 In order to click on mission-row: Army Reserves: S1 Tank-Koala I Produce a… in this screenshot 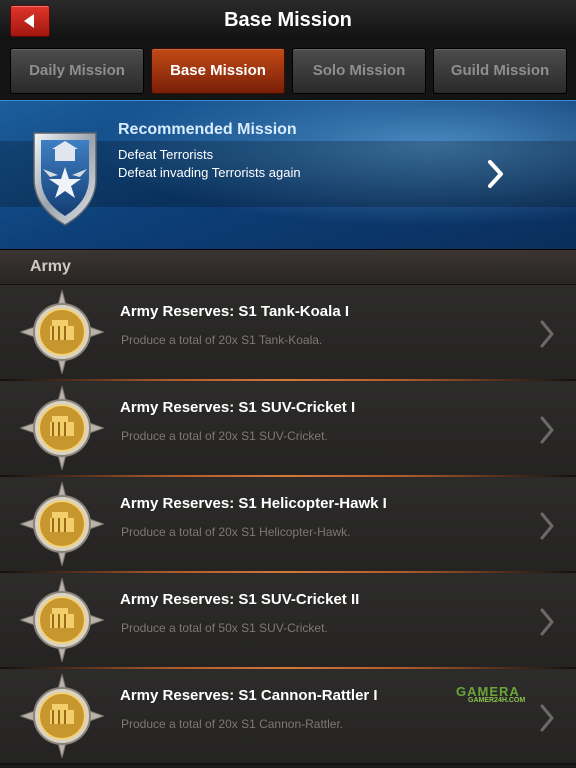, I will do `click(288, 333)`.